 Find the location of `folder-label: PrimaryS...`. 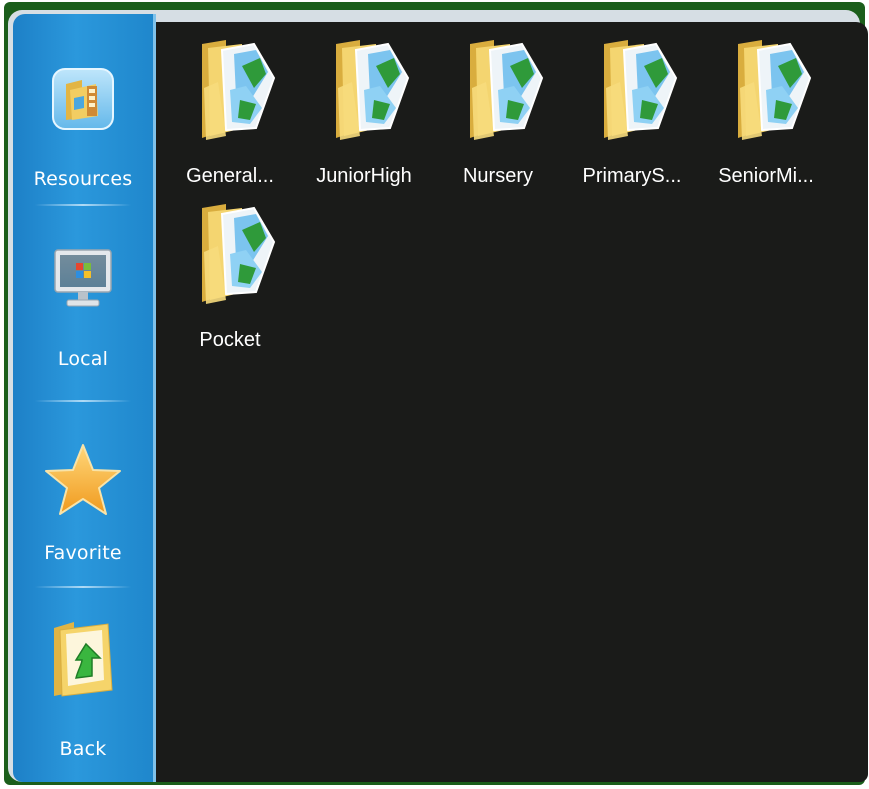

folder-label: PrimaryS... is located at coordinates (632, 176).